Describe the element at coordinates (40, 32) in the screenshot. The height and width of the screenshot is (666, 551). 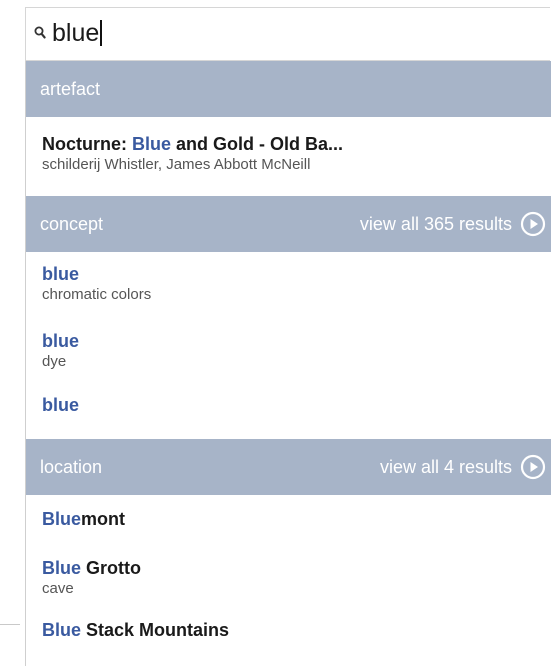
I see `search-icon` at that location.